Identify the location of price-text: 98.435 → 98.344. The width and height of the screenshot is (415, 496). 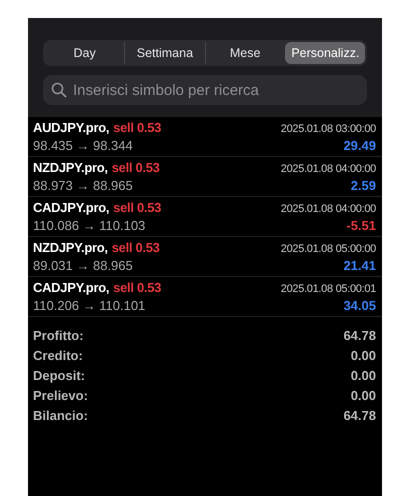
(83, 145).